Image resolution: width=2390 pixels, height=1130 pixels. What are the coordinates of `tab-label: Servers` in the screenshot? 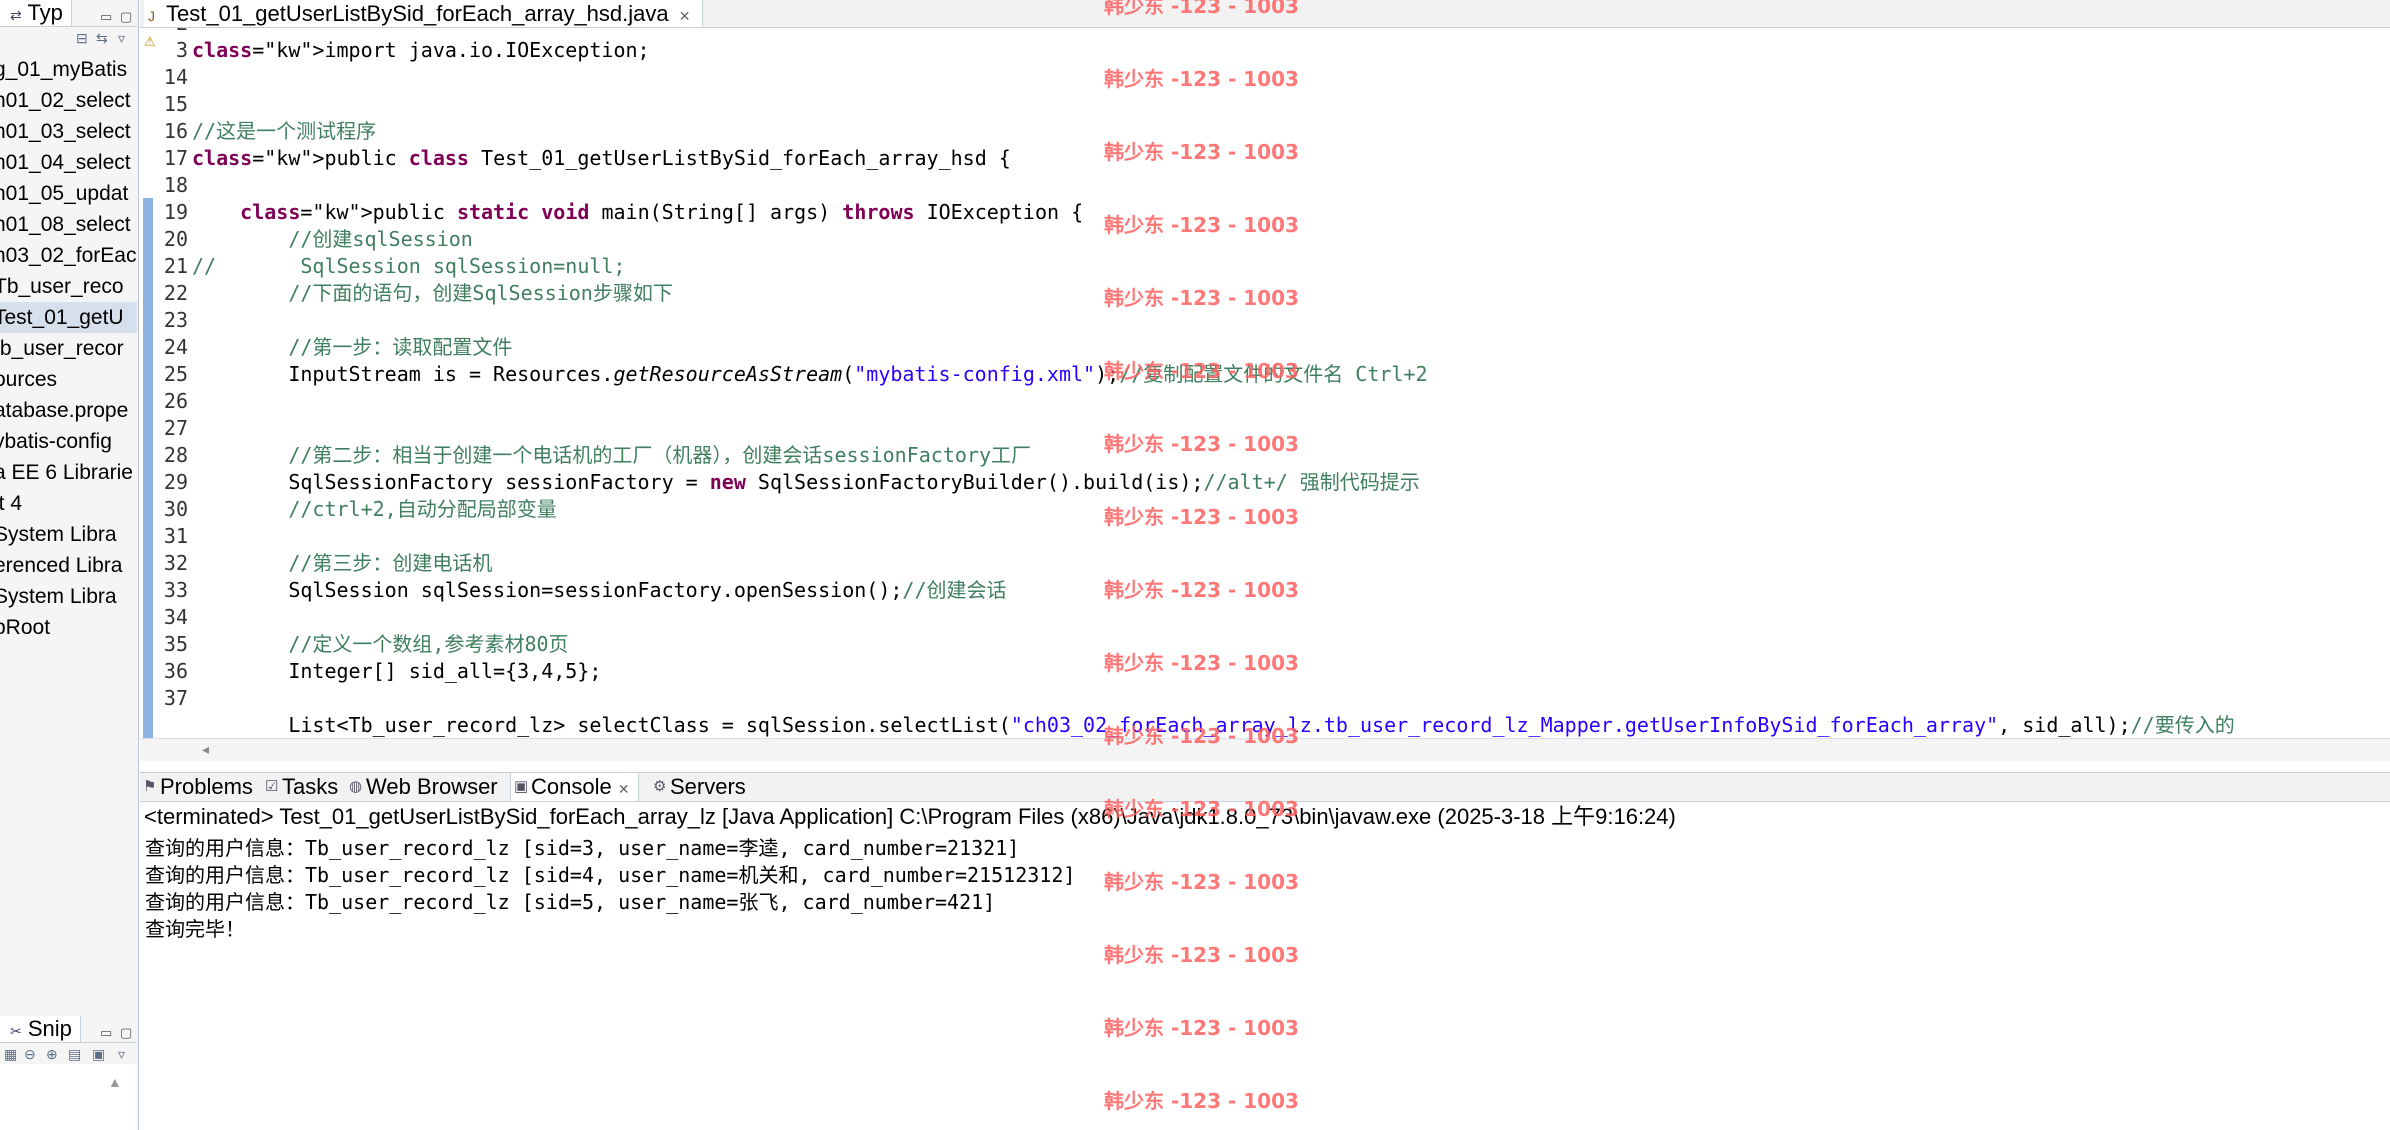 It's located at (708, 786).